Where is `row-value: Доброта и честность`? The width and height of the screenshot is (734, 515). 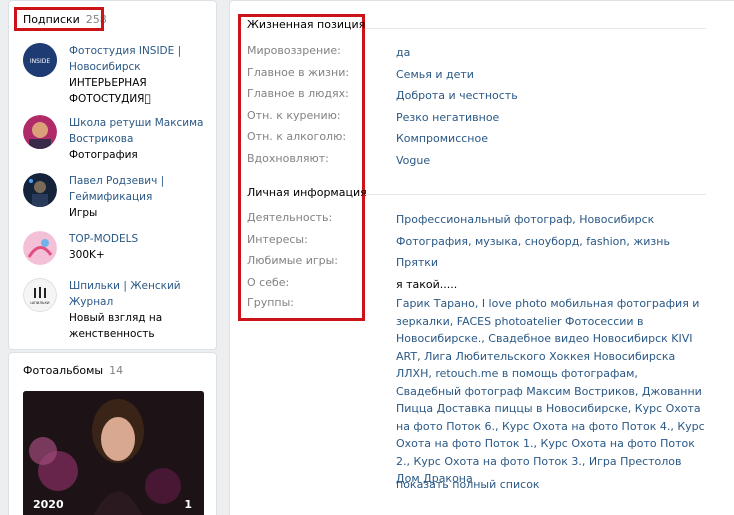
row-value: Доброта и честность is located at coordinates (551, 96).